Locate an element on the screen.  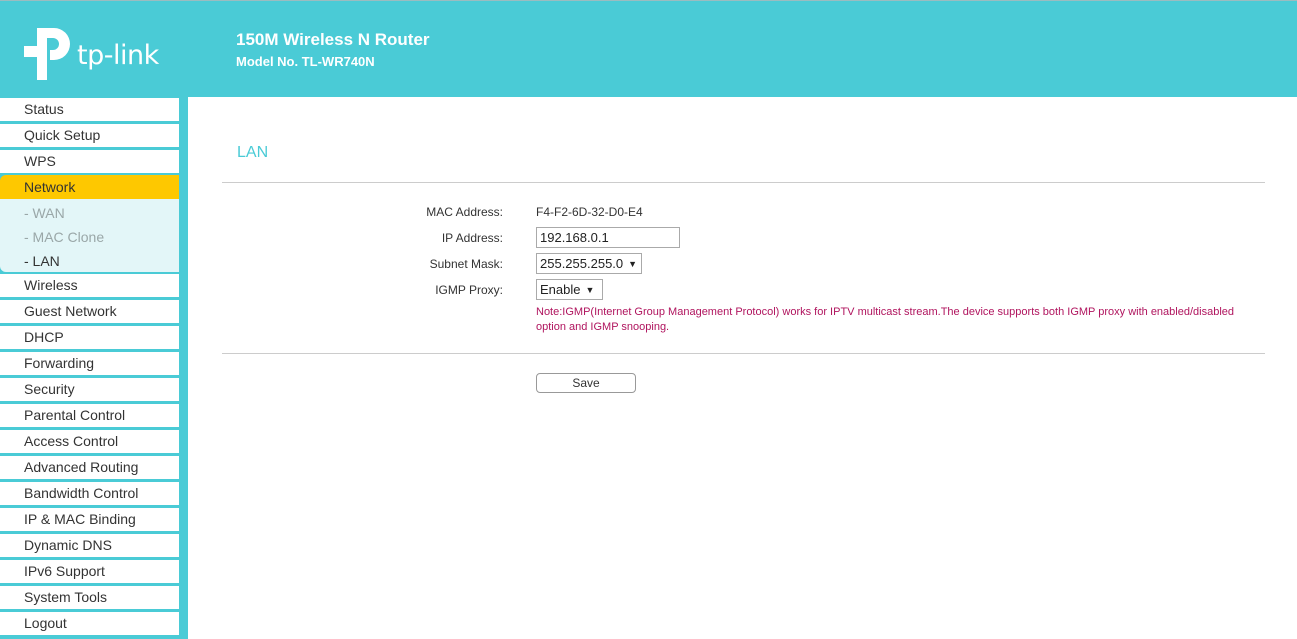
mac-address-label: MAC Address: is located at coordinates (464, 212).